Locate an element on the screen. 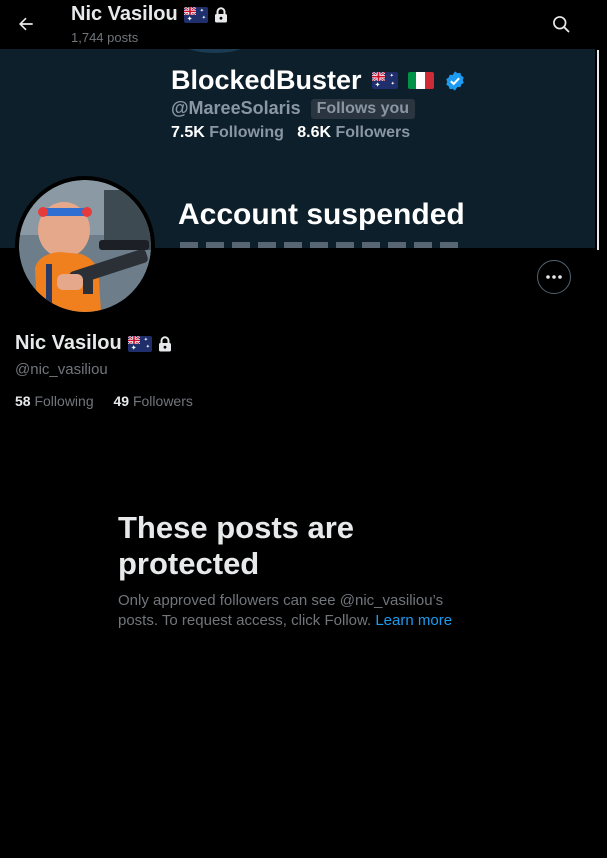  followers-count: 49 is located at coordinates (121, 401).